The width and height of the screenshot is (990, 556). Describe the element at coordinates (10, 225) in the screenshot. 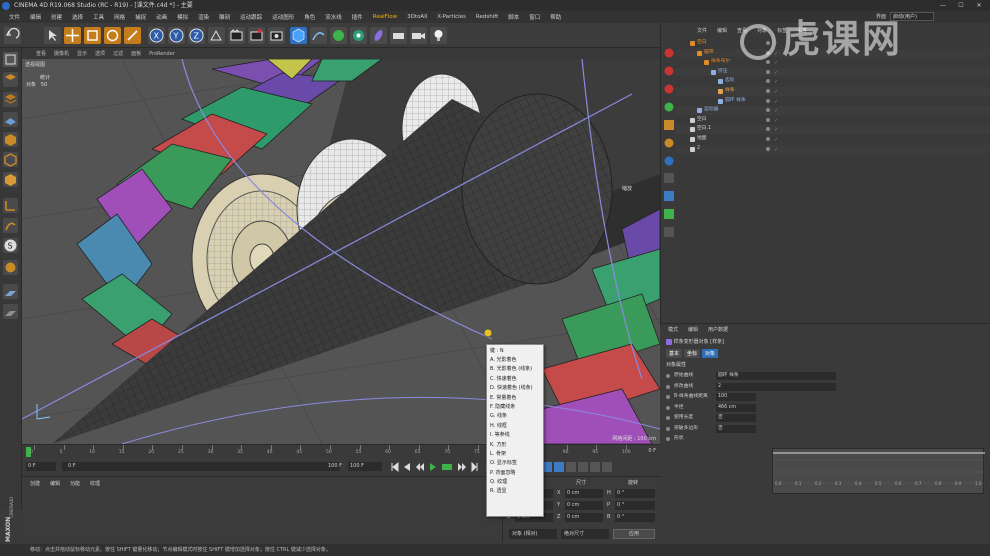

I see `tweak-mode-icon` at that location.